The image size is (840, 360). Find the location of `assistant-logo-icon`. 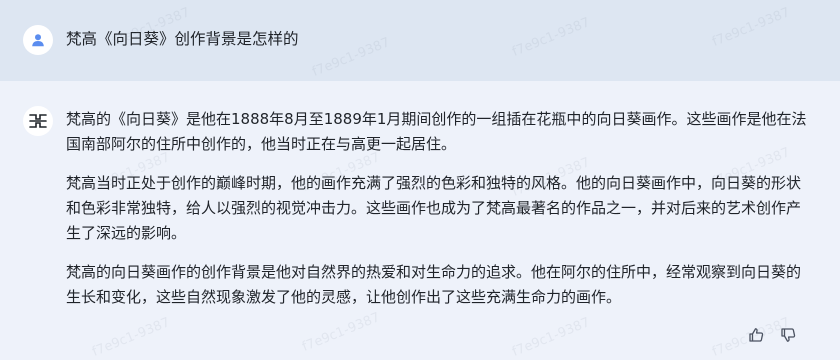

assistant-logo-icon is located at coordinates (38, 121).